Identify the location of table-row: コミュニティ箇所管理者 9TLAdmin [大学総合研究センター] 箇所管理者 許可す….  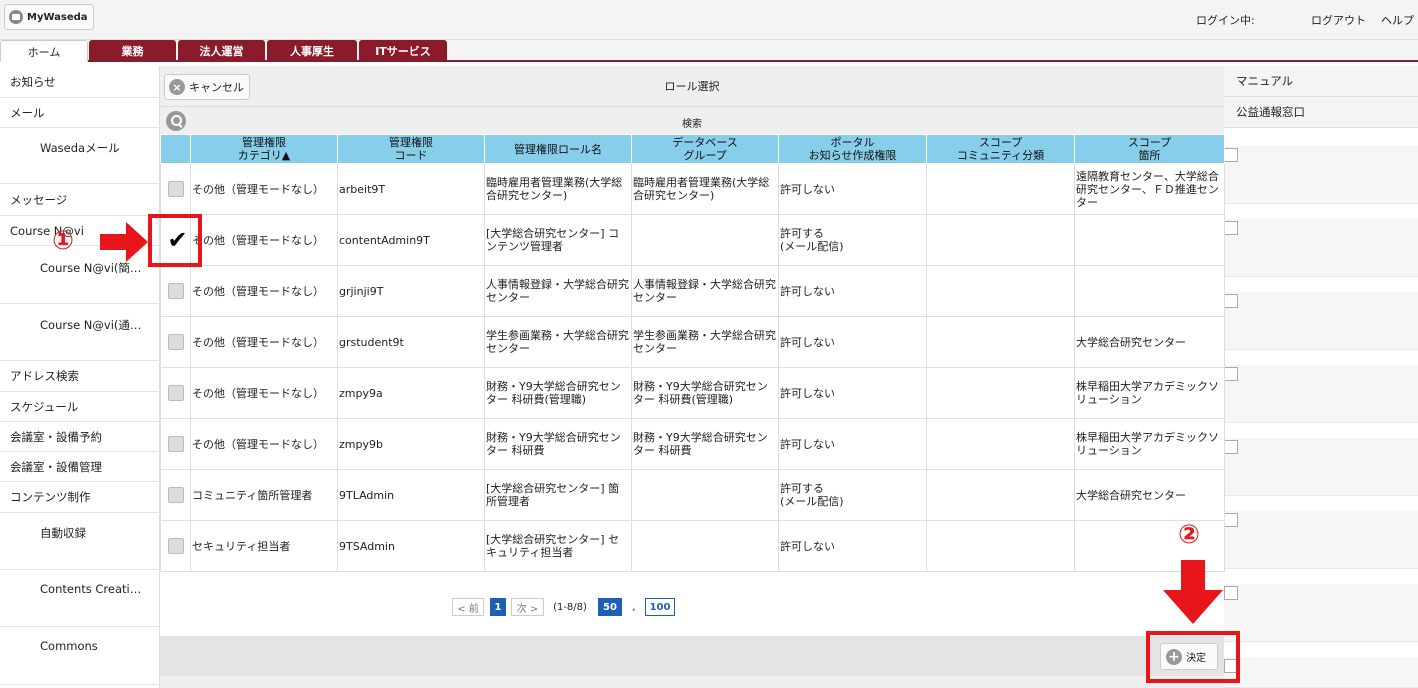
(692, 495).